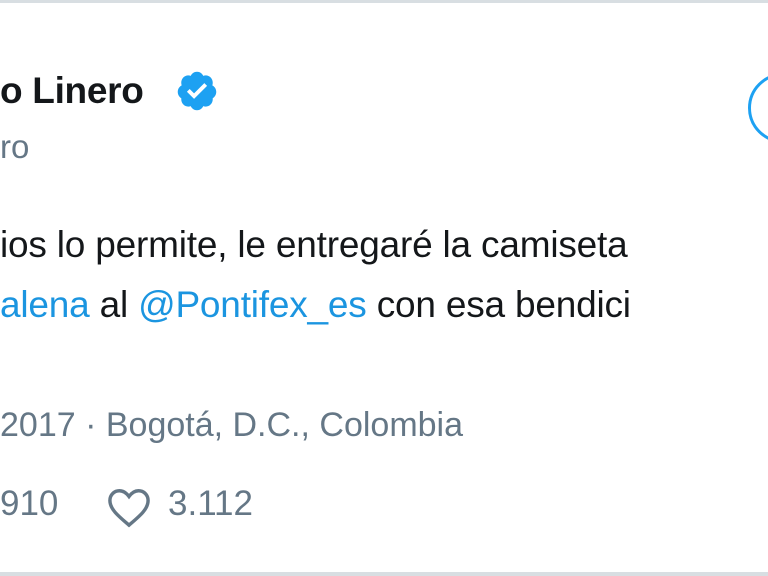 Image resolution: width=768 pixels, height=576 pixels. Describe the element at coordinates (114, 304) in the screenshot. I see `tweet-text-connector: al` at that location.